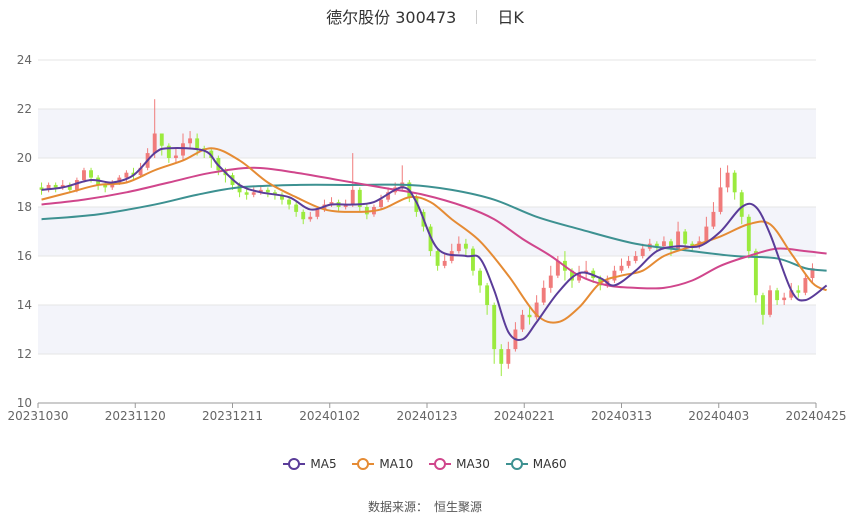 The height and width of the screenshot is (517, 850). I want to click on legend-ma10-label: MA10, so click(396, 464).